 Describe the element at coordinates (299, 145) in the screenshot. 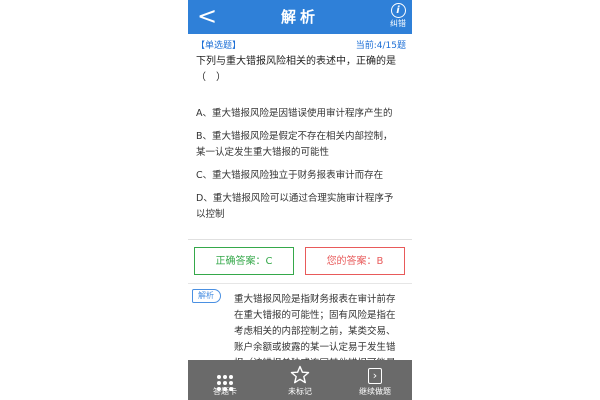

I see `option-b: B、重大错报风险是假定不存在相关内部控制，某一认定发生重大错报的可能性` at that location.